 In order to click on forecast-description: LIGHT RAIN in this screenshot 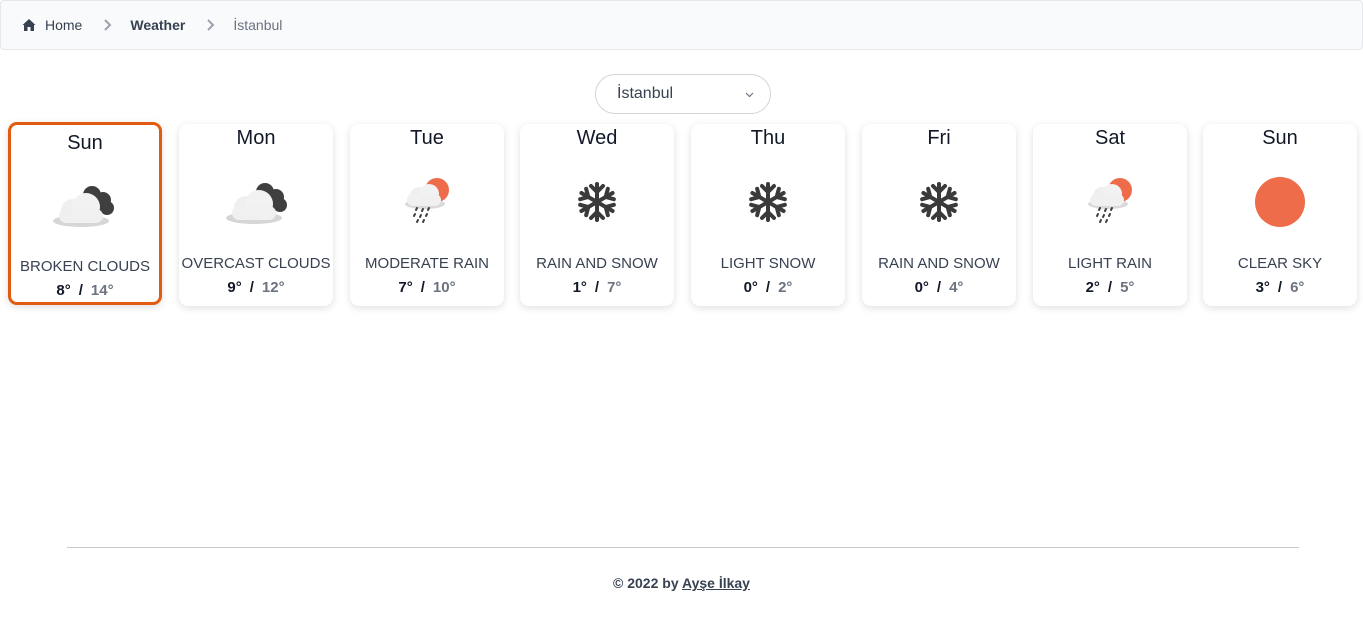, I will do `click(1110, 263)`.